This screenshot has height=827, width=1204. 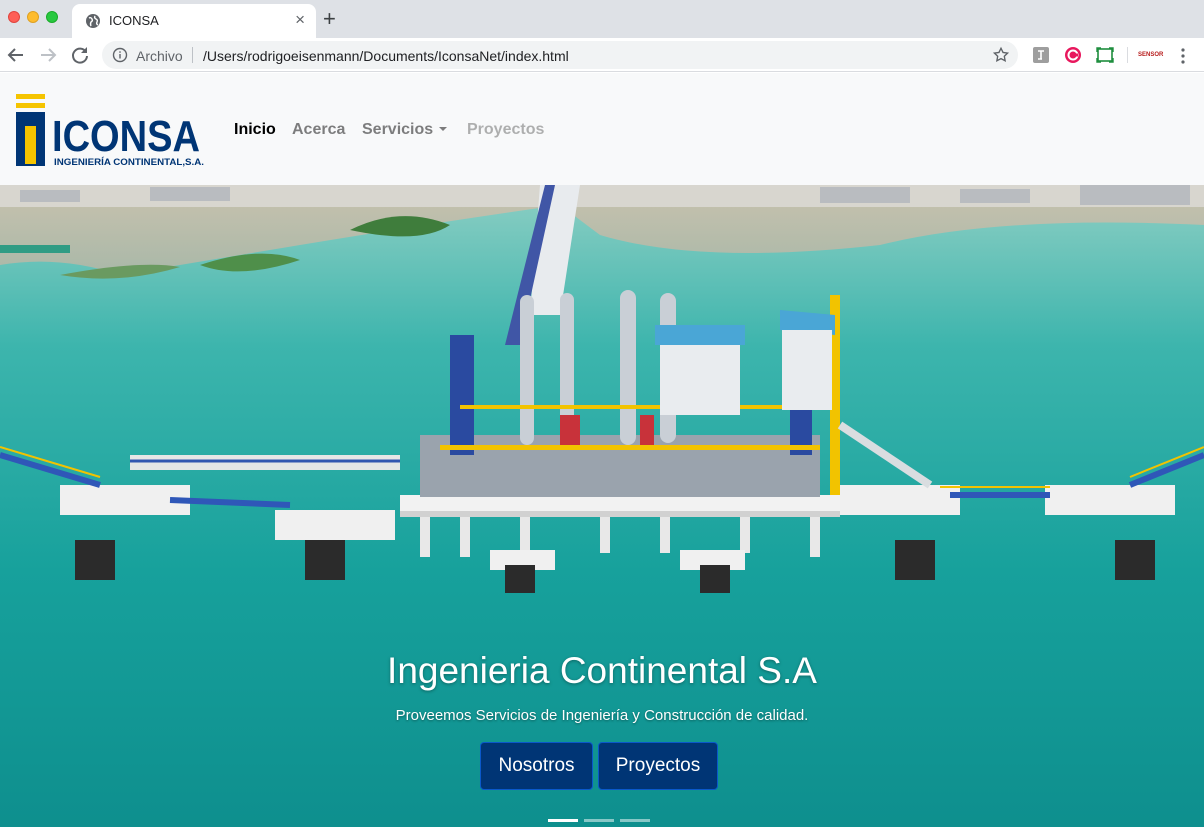 What do you see at coordinates (194, 21) in the screenshot?
I see `browser-tab: ICONSA ×` at bounding box center [194, 21].